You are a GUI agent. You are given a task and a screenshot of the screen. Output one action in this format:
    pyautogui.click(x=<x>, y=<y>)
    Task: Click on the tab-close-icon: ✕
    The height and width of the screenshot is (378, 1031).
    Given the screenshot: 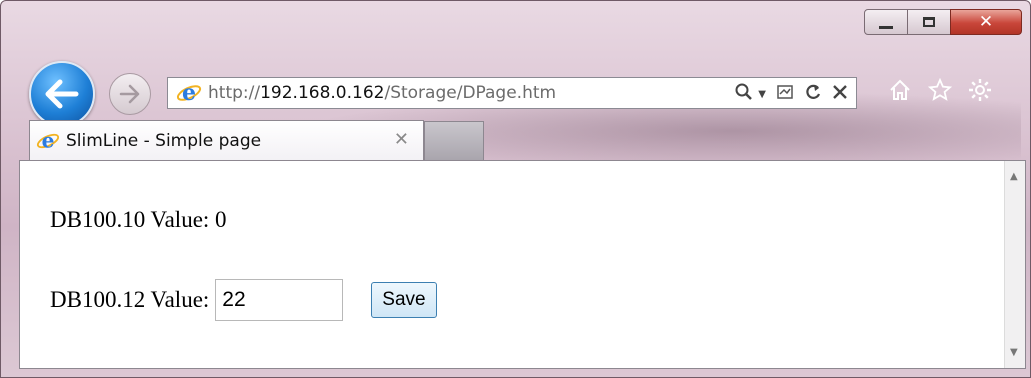 What is the action you would take?
    pyautogui.click(x=401, y=139)
    